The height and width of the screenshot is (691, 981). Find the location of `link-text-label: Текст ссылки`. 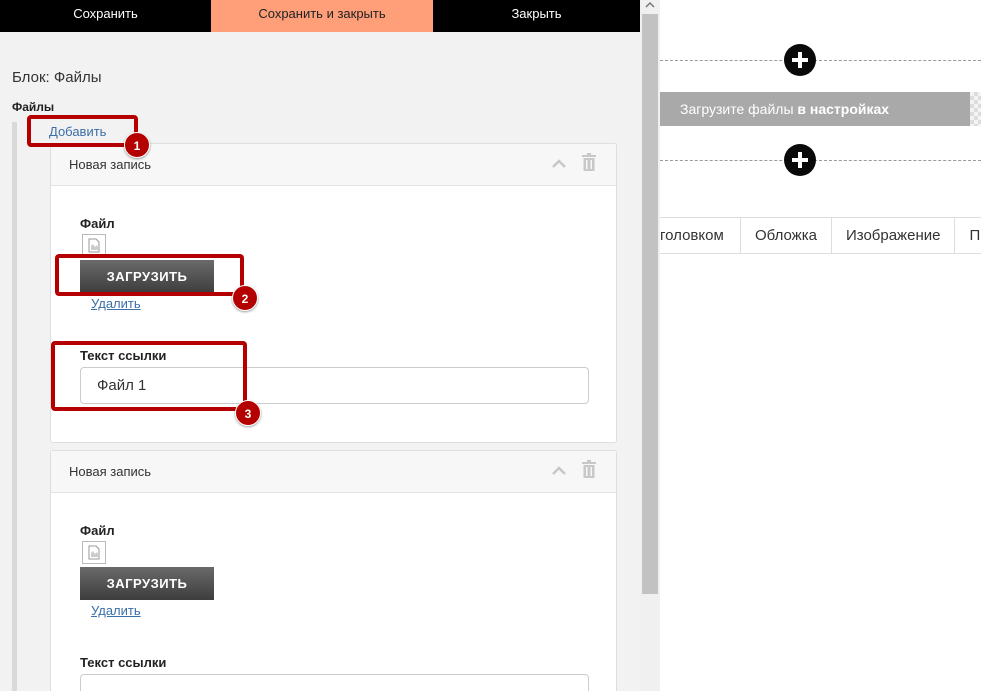

link-text-label: Текст ссылки is located at coordinates (123, 662).